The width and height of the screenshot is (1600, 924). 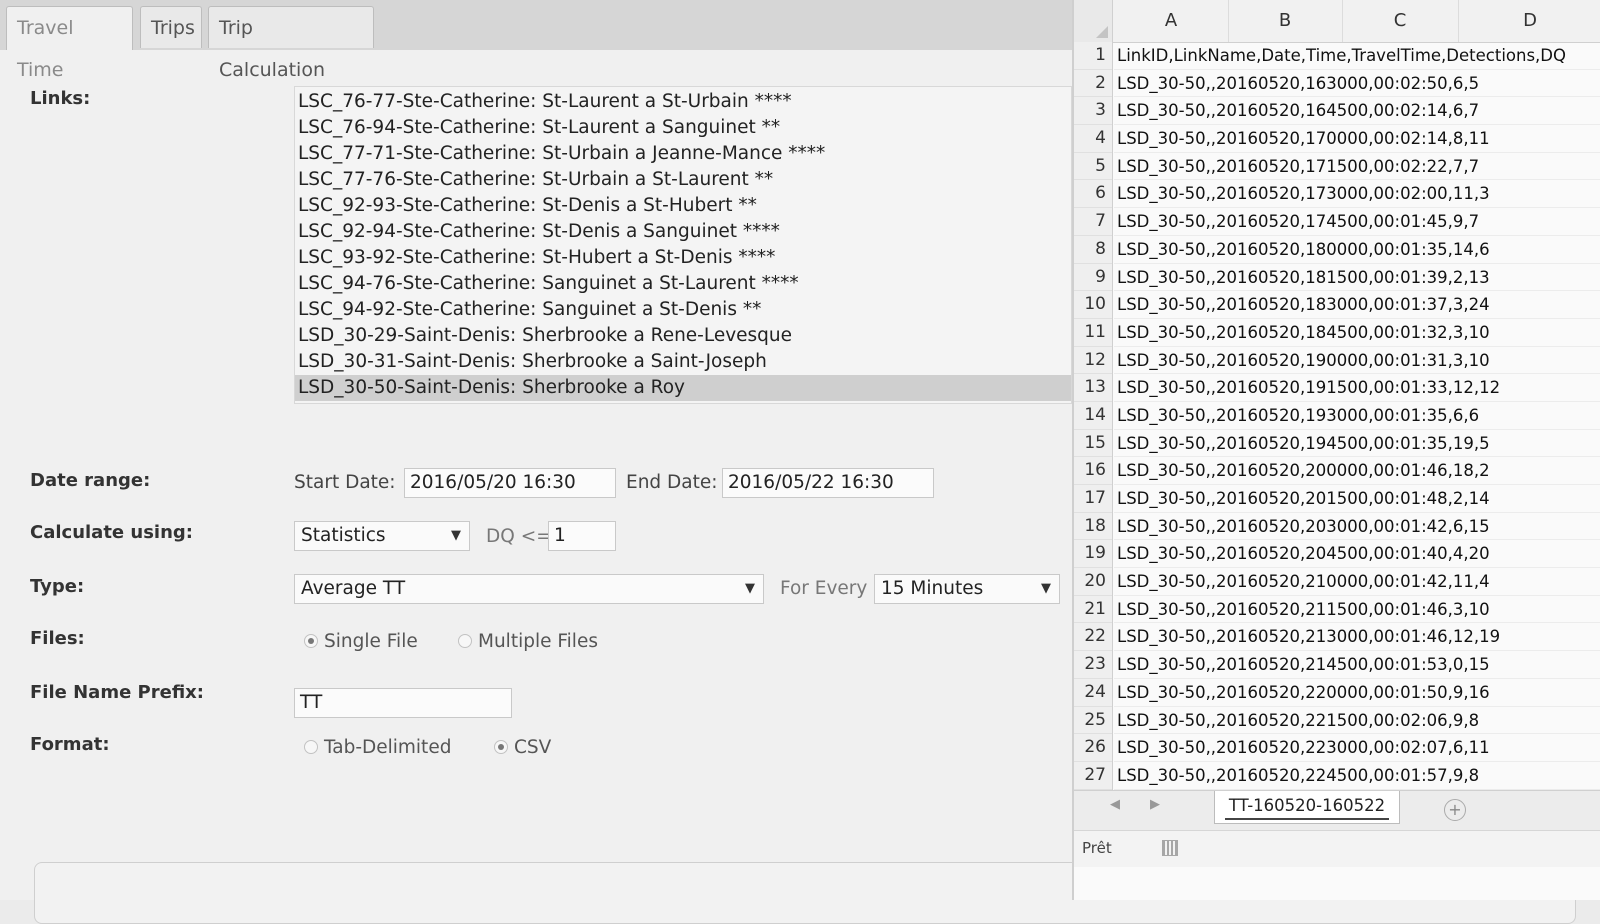 I want to click on column-header-b: B, so click(x=1285, y=21).